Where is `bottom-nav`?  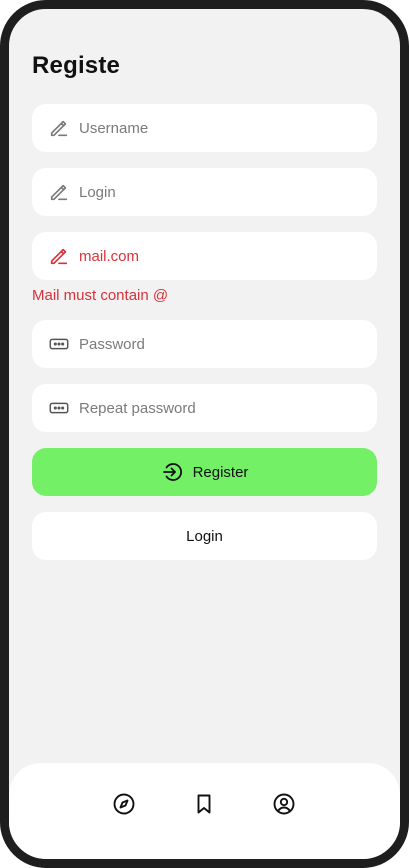 bottom-nav is located at coordinates (204, 811).